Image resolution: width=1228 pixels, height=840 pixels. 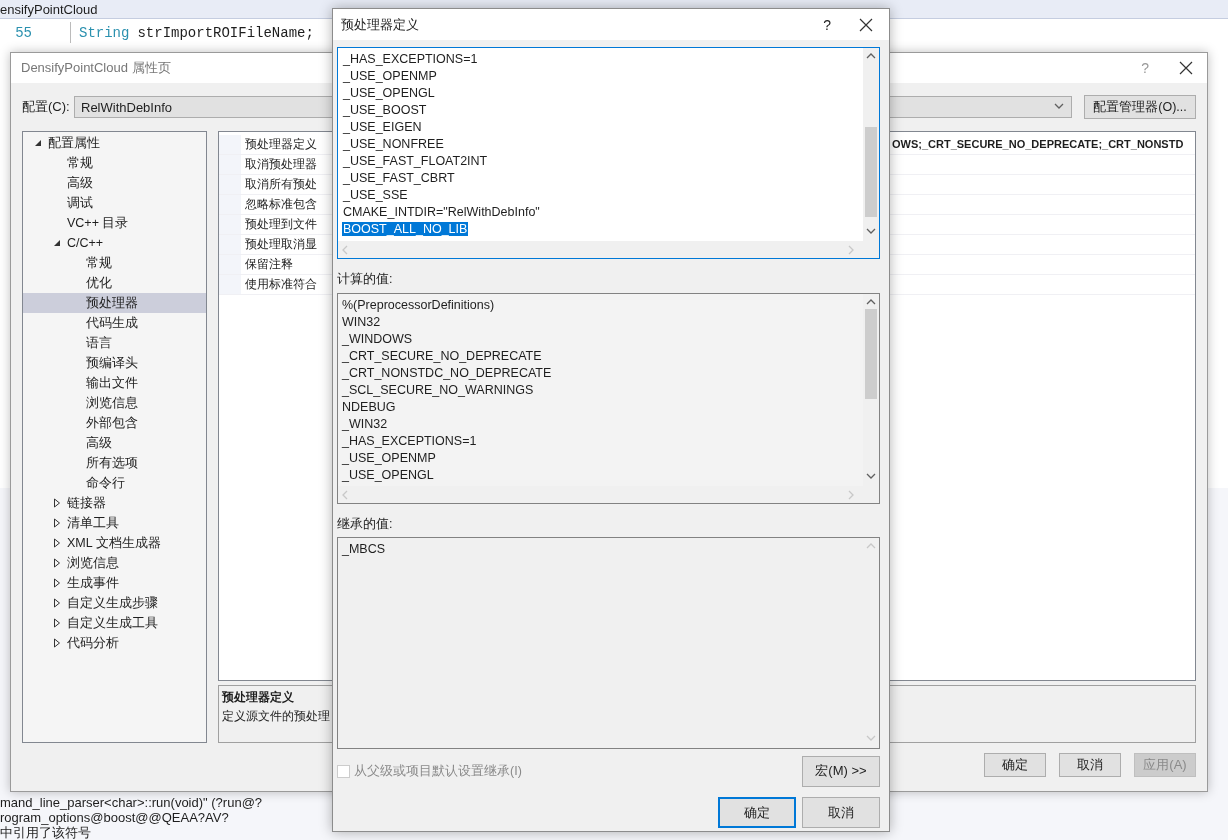 I want to click on tree-item: 配置属性, so click(x=114, y=143).